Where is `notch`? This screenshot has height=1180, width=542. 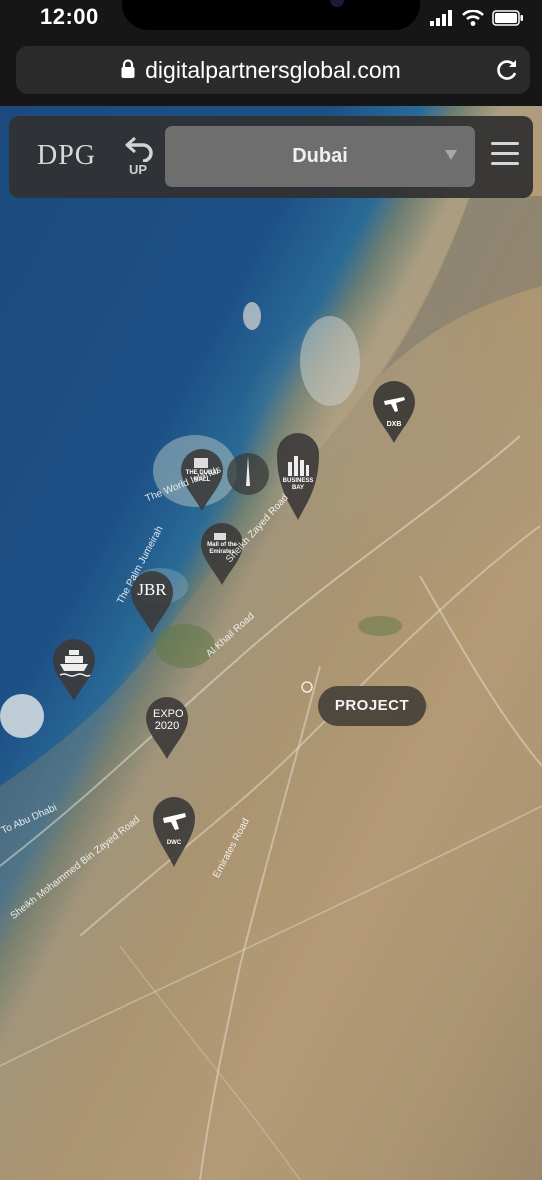
notch is located at coordinates (271, 15).